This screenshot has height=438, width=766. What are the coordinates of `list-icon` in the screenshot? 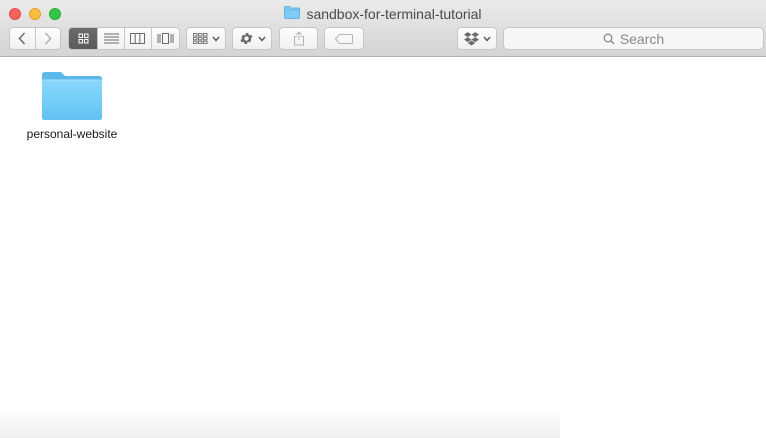 It's located at (111, 38).